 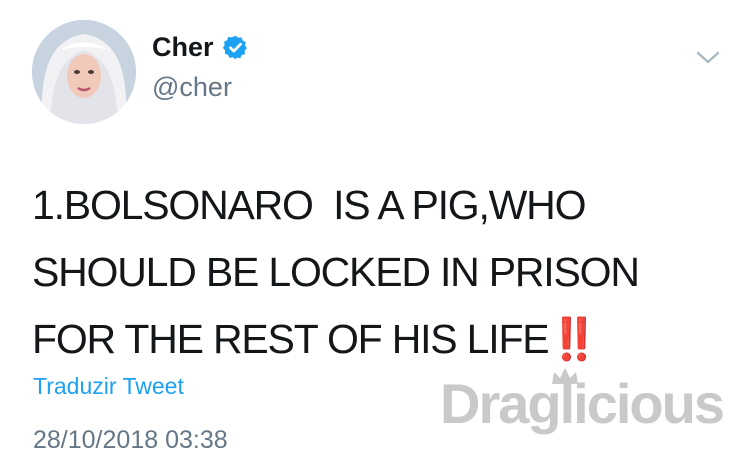 What do you see at coordinates (234, 47) in the screenshot?
I see `verified-badge-icon` at bounding box center [234, 47].